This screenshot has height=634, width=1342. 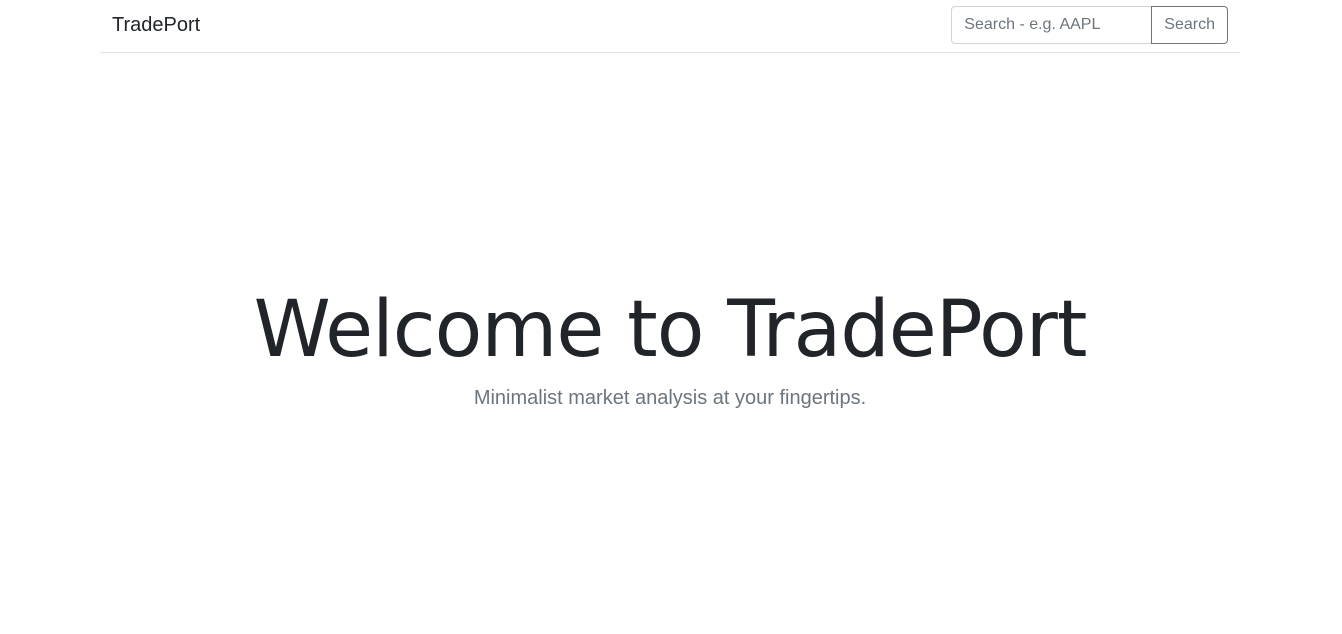 What do you see at coordinates (156, 25) in the screenshot?
I see `brand-link: TradePort` at bounding box center [156, 25].